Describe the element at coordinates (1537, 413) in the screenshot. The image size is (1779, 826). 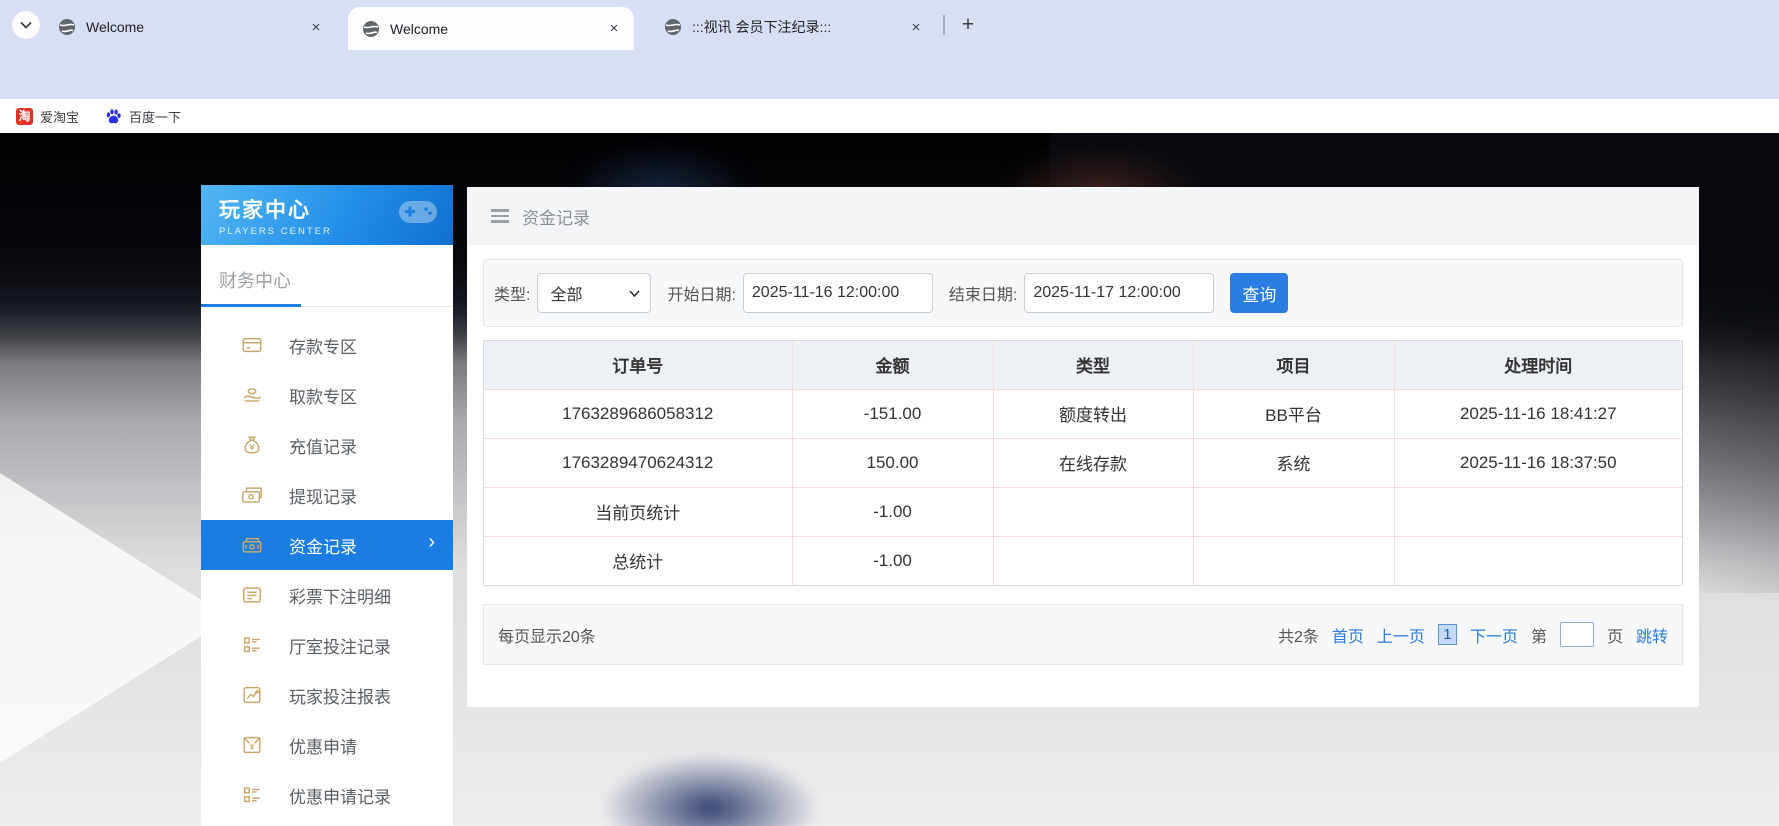
I see `cell-time: 2025-11-16 18:41:27` at that location.